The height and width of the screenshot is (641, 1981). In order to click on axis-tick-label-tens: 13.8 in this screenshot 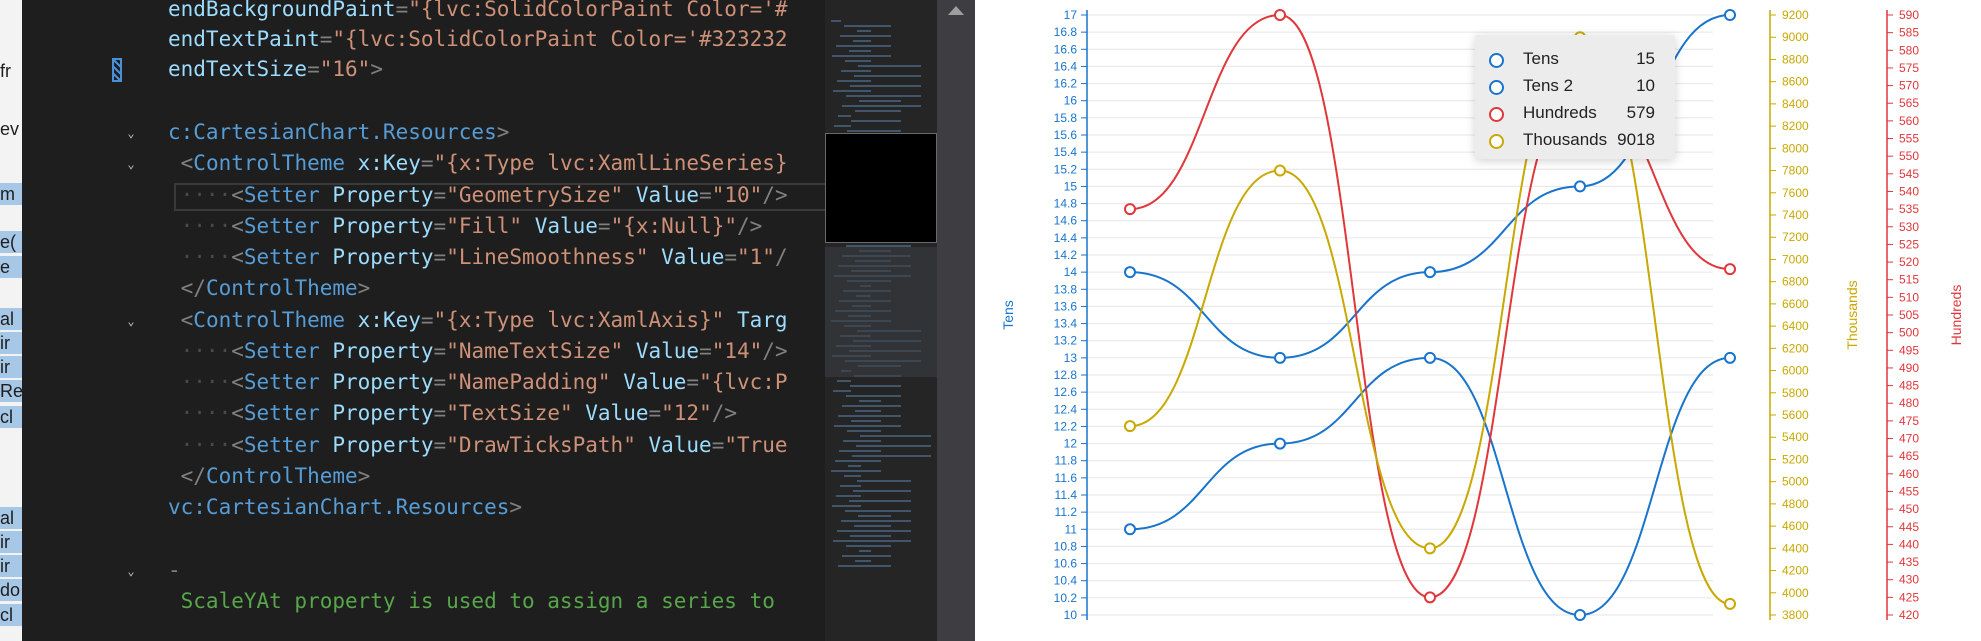, I will do `click(1066, 289)`.